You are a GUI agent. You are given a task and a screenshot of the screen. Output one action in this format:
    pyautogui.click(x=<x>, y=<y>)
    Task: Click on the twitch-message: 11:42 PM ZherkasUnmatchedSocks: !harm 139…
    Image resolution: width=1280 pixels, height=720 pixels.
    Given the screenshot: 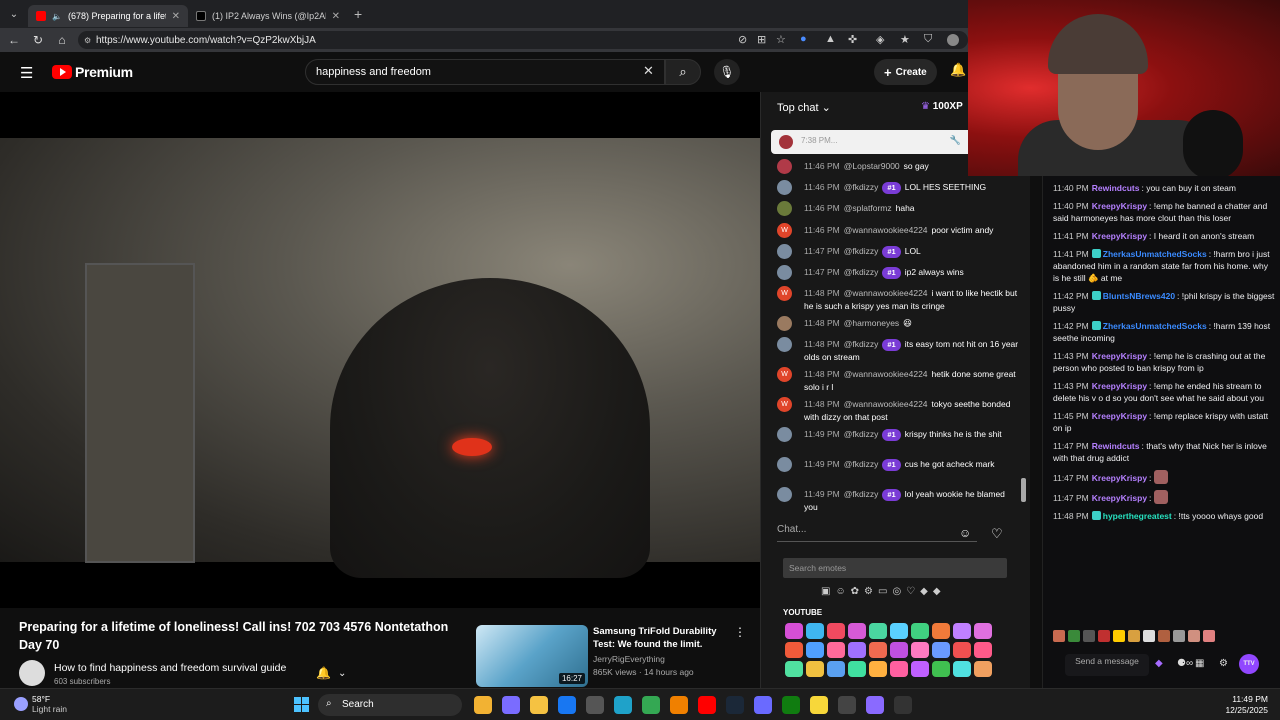 What is the action you would take?
    pyautogui.click(x=1164, y=332)
    